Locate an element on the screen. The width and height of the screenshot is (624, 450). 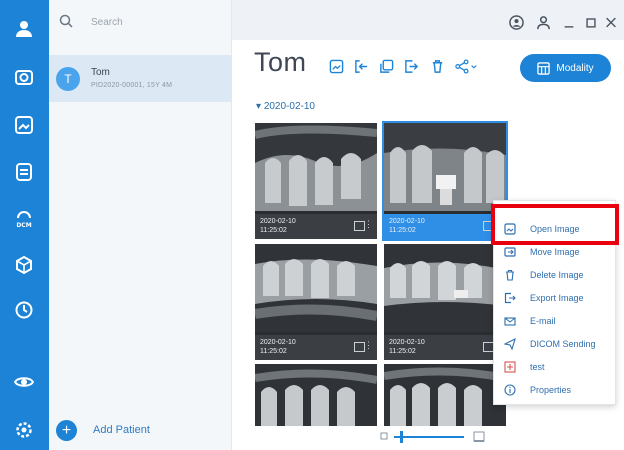
patient-list-item: T Tom PID2020-00001, 15Y 4M is located at coordinates (140, 78).